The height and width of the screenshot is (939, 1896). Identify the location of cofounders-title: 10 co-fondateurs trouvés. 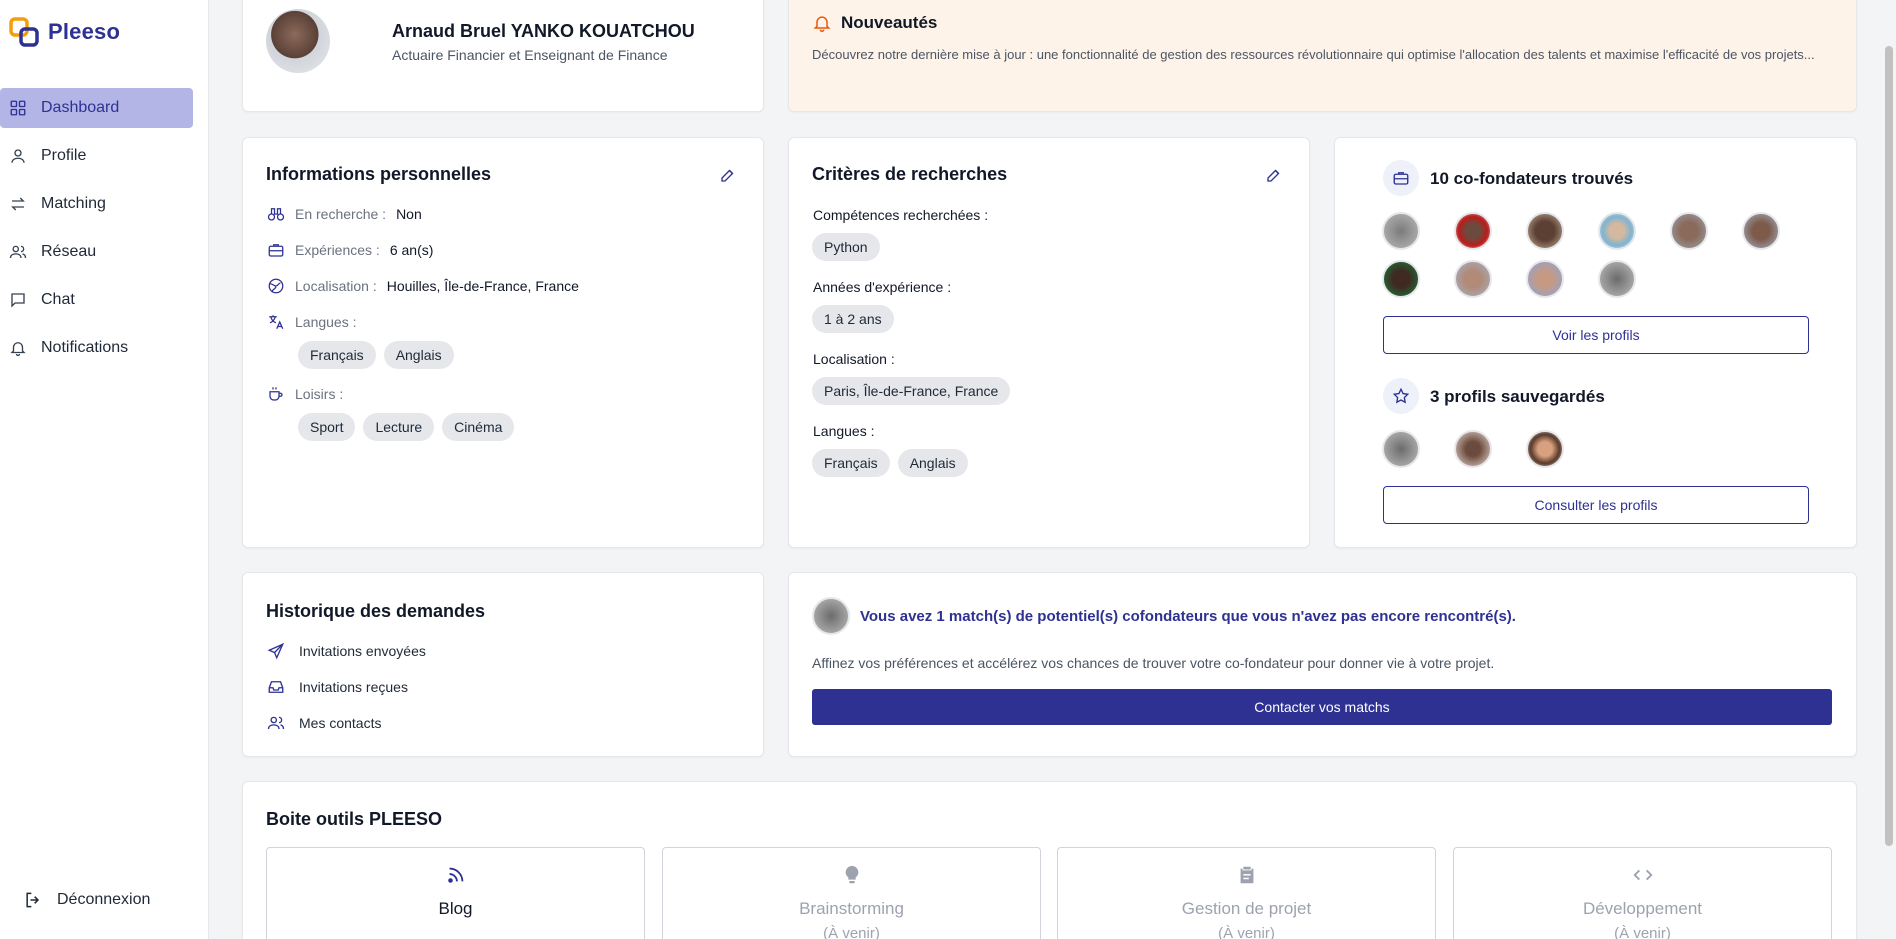
(1532, 178).